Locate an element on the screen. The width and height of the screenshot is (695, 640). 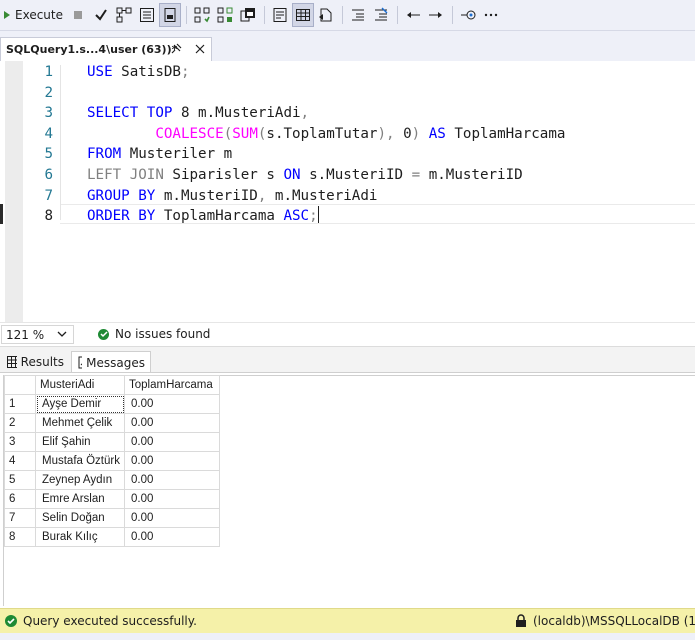
code-token: 0 is located at coordinates (403, 133).